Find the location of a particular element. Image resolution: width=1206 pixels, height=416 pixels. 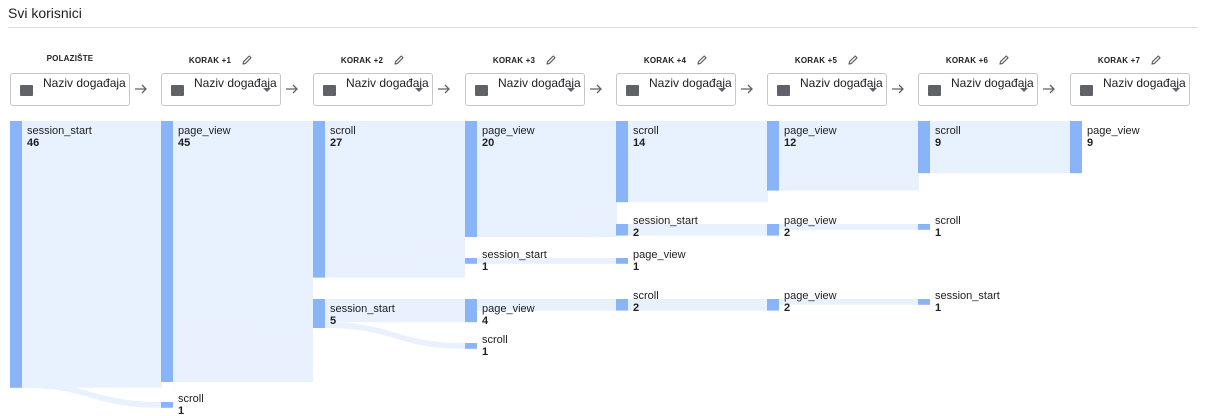

node-value-label: 4 is located at coordinates (485, 321).